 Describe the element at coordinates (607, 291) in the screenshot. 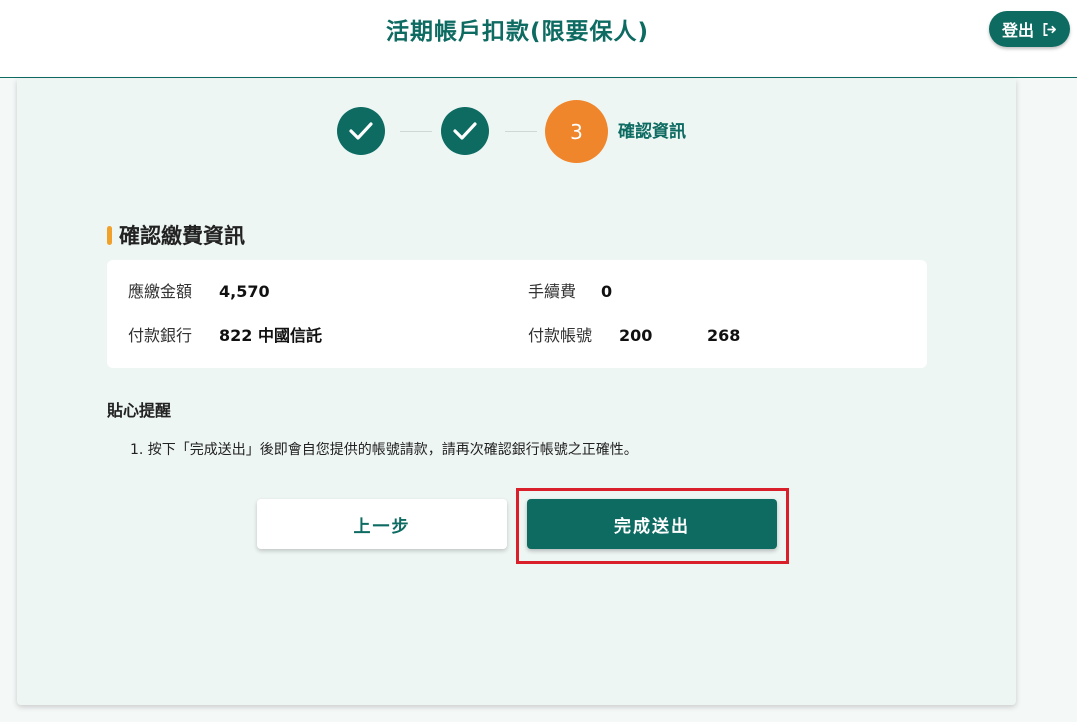

I see `fee-value: 0` at that location.